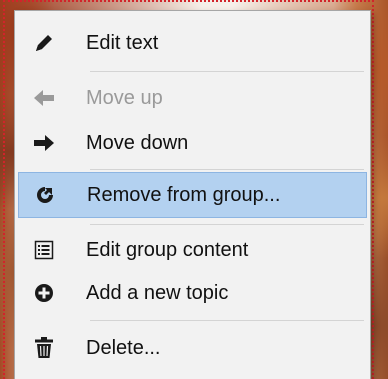 The width and height of the screenshot is (388, 379). What do you see at coordinates (167, 249) in the screenshot?
I see `menu-item-label: Edit group content` at bounding box center [167, 249].